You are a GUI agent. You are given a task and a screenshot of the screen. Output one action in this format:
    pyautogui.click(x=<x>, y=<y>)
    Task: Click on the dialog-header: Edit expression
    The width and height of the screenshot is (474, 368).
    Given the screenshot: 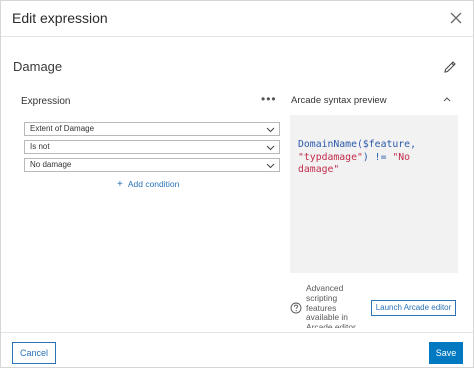 What is the action you would take?
    pyautogui.click(x=237, y=19)
    